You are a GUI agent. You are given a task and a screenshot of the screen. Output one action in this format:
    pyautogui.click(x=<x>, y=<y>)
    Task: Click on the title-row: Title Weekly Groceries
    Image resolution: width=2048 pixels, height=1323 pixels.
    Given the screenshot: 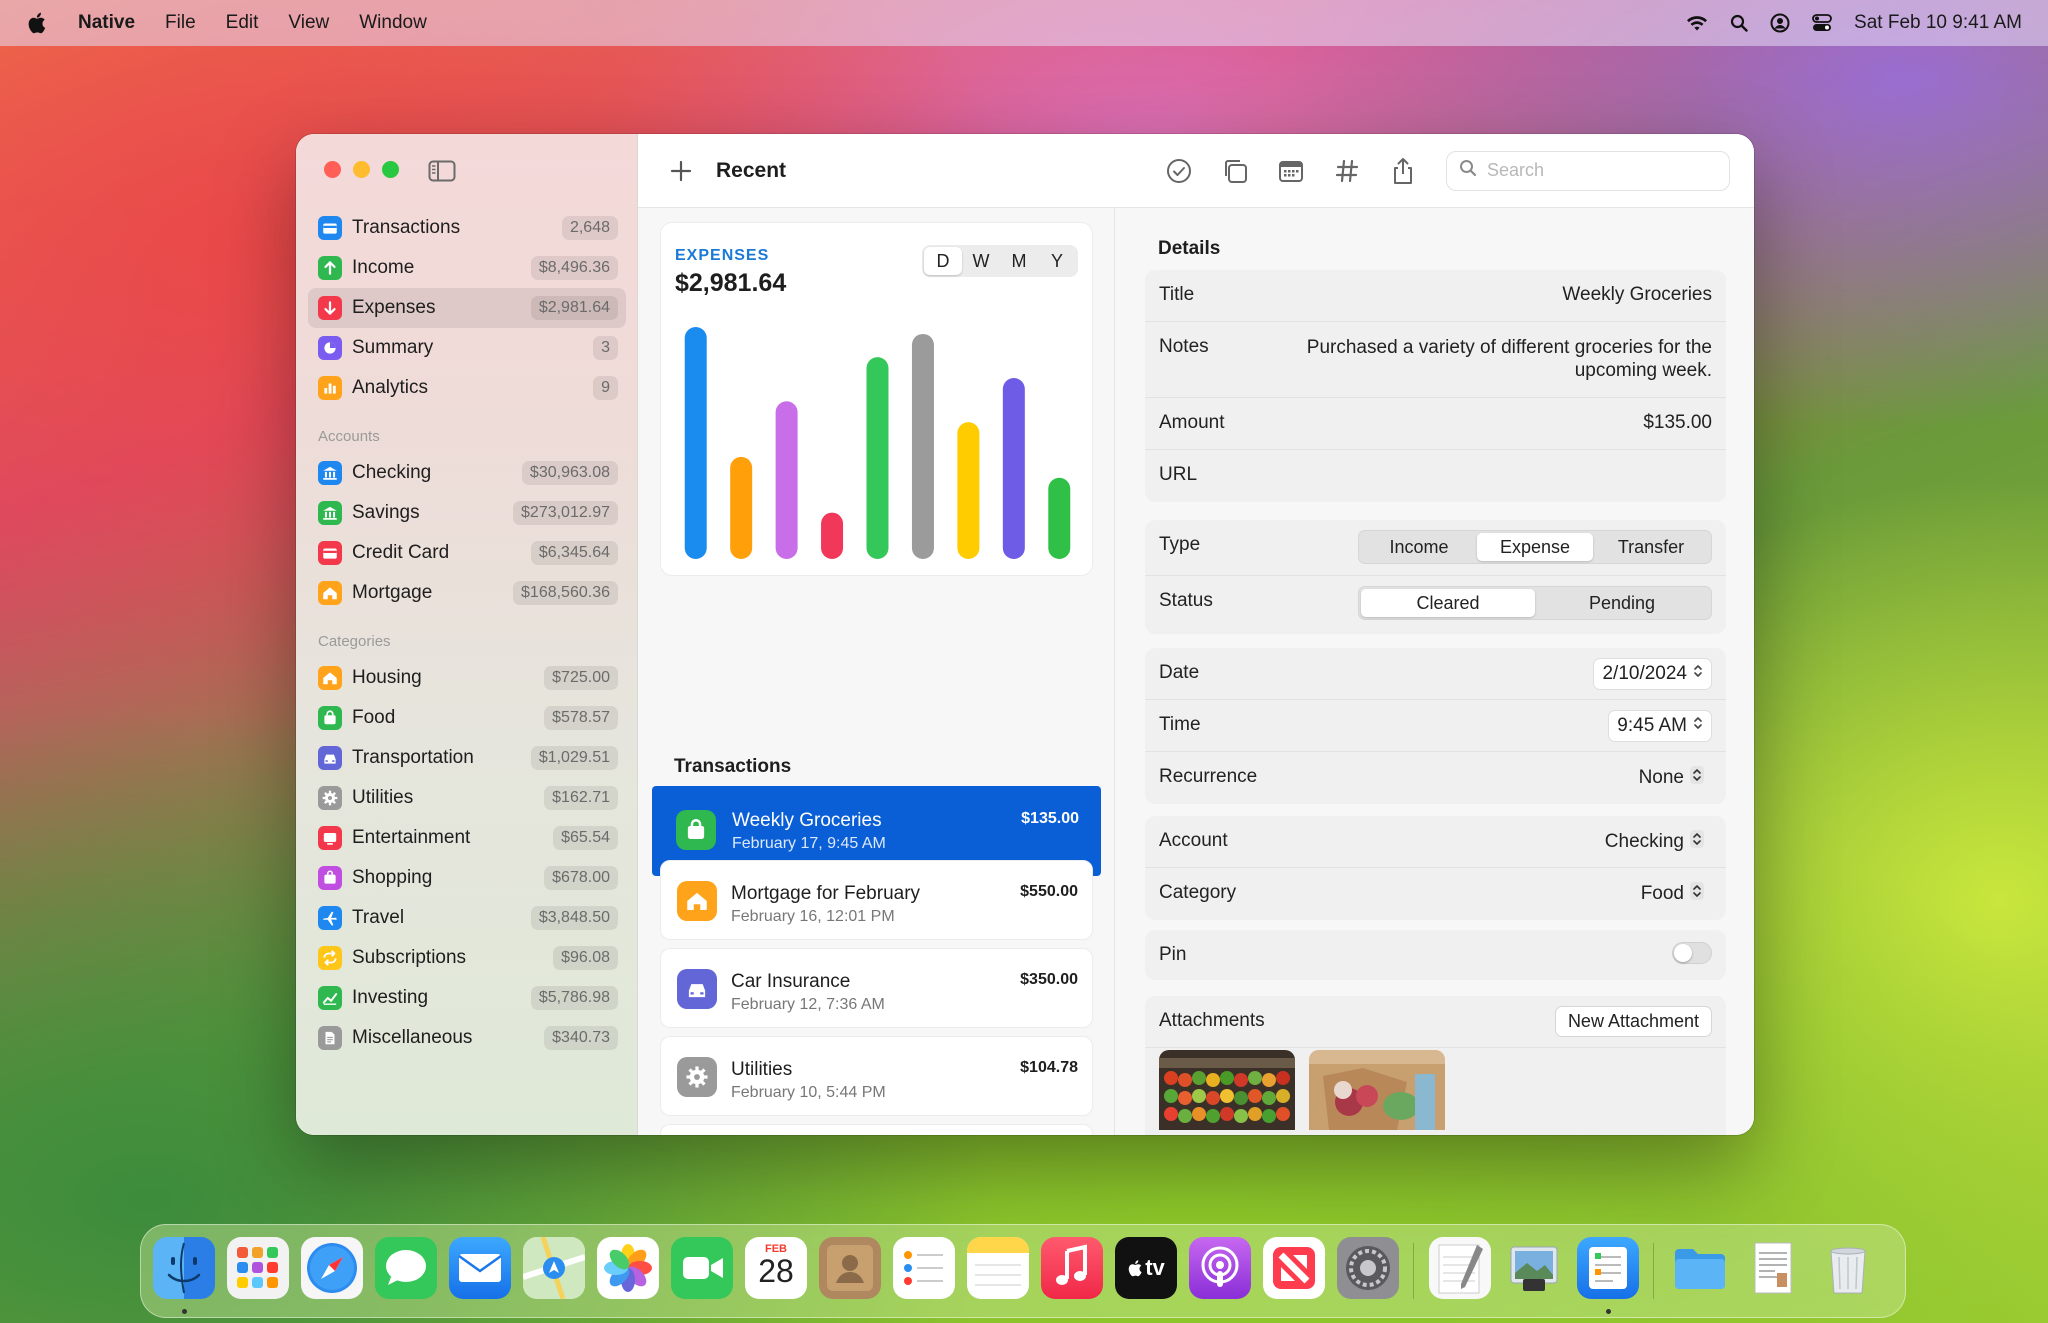 What is the action you would take?
    pyautogui.click(x=1435, y=296)
    